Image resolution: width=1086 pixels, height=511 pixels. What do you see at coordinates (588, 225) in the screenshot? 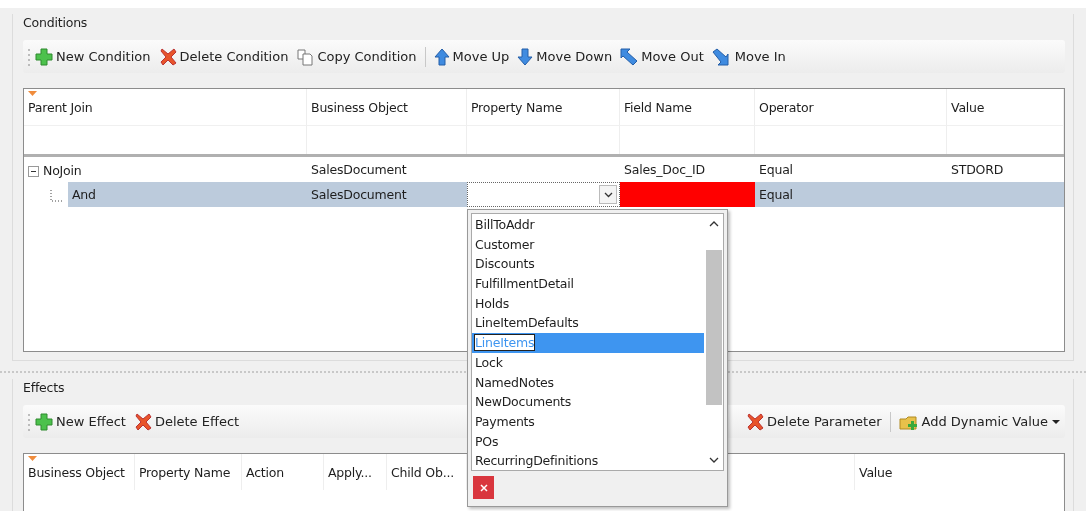
I see `list-item: BillToAddr` at bounding box center [588, 225].